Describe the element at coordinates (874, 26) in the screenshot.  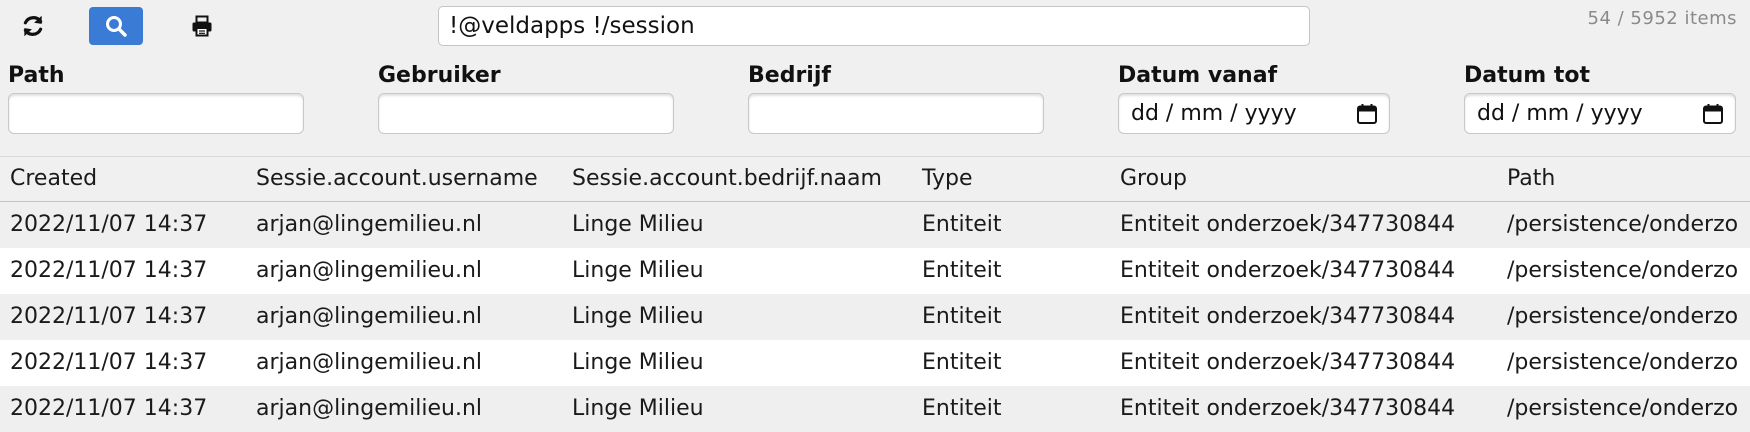
I see `query-input` at that location.